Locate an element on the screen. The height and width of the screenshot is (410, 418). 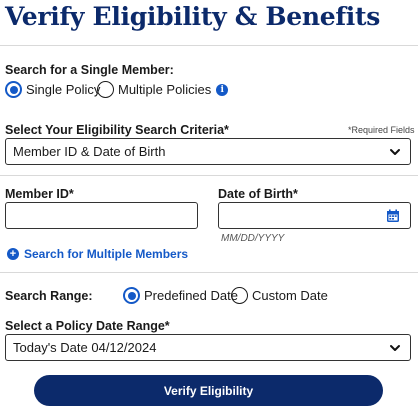
policy-date-range-value: Today's Date 04/12/2024 is located at coordinates (85, 347).